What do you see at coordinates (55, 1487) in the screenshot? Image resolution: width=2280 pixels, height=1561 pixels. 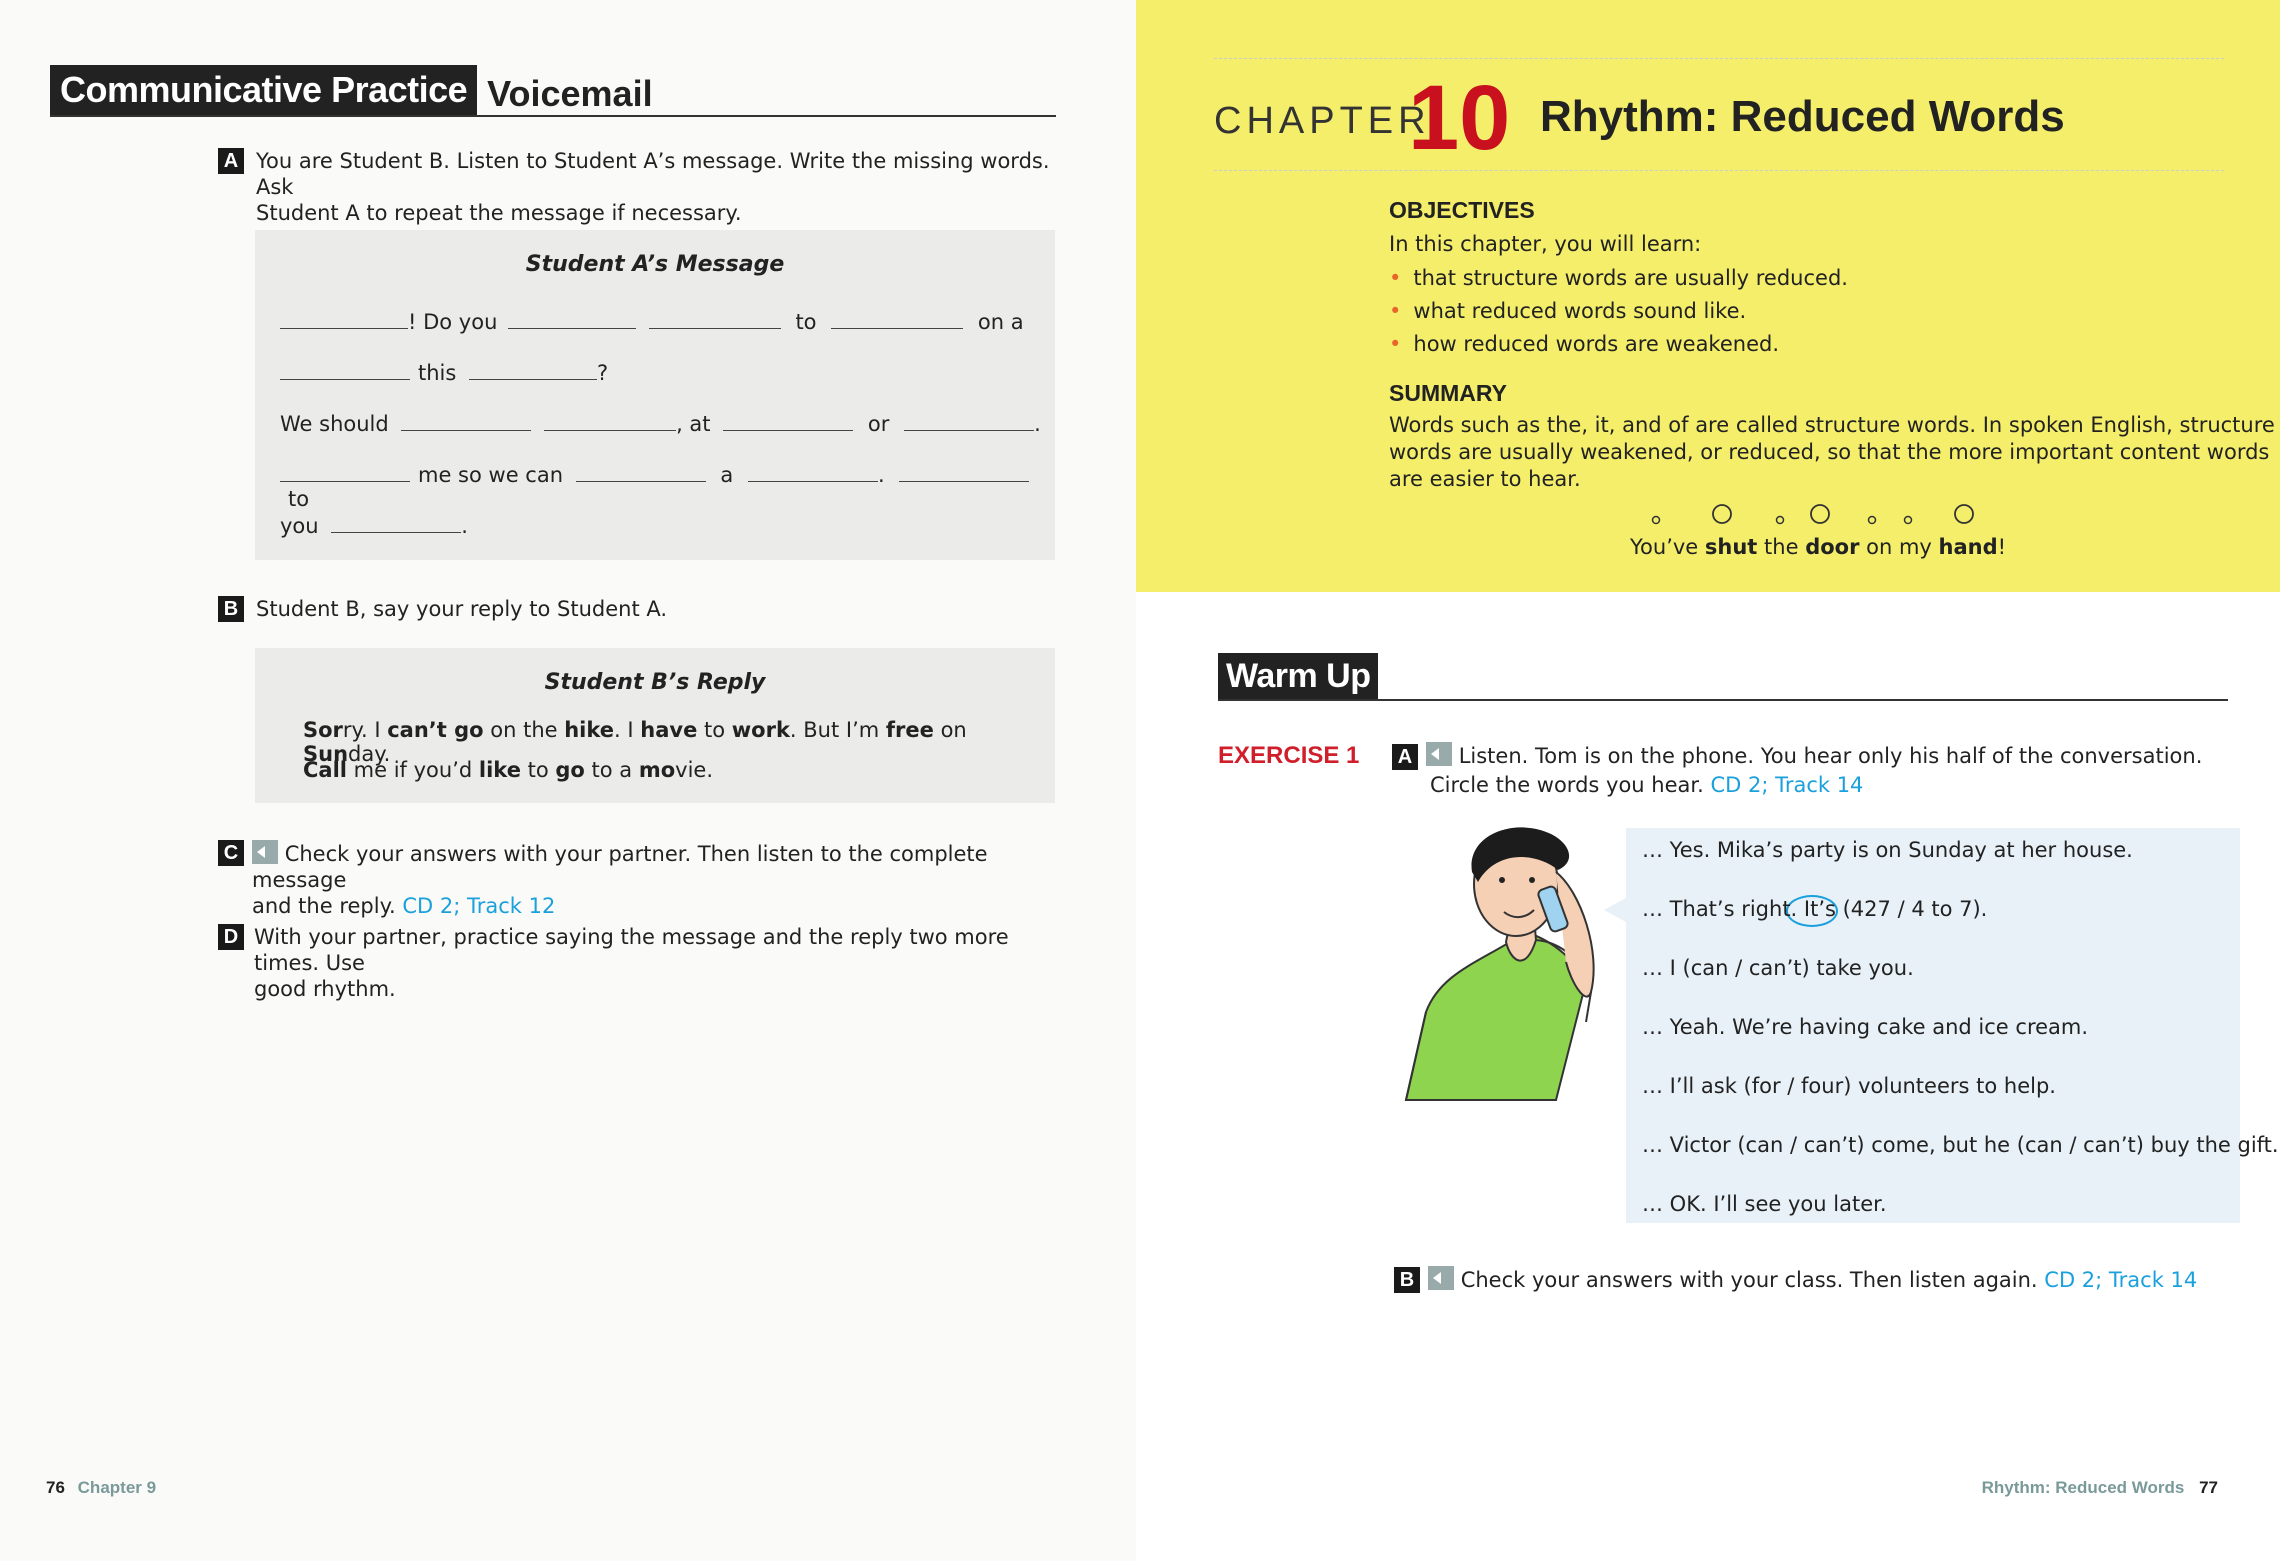 I see `page-number-left: 76` at bounding box center [55, 1487].